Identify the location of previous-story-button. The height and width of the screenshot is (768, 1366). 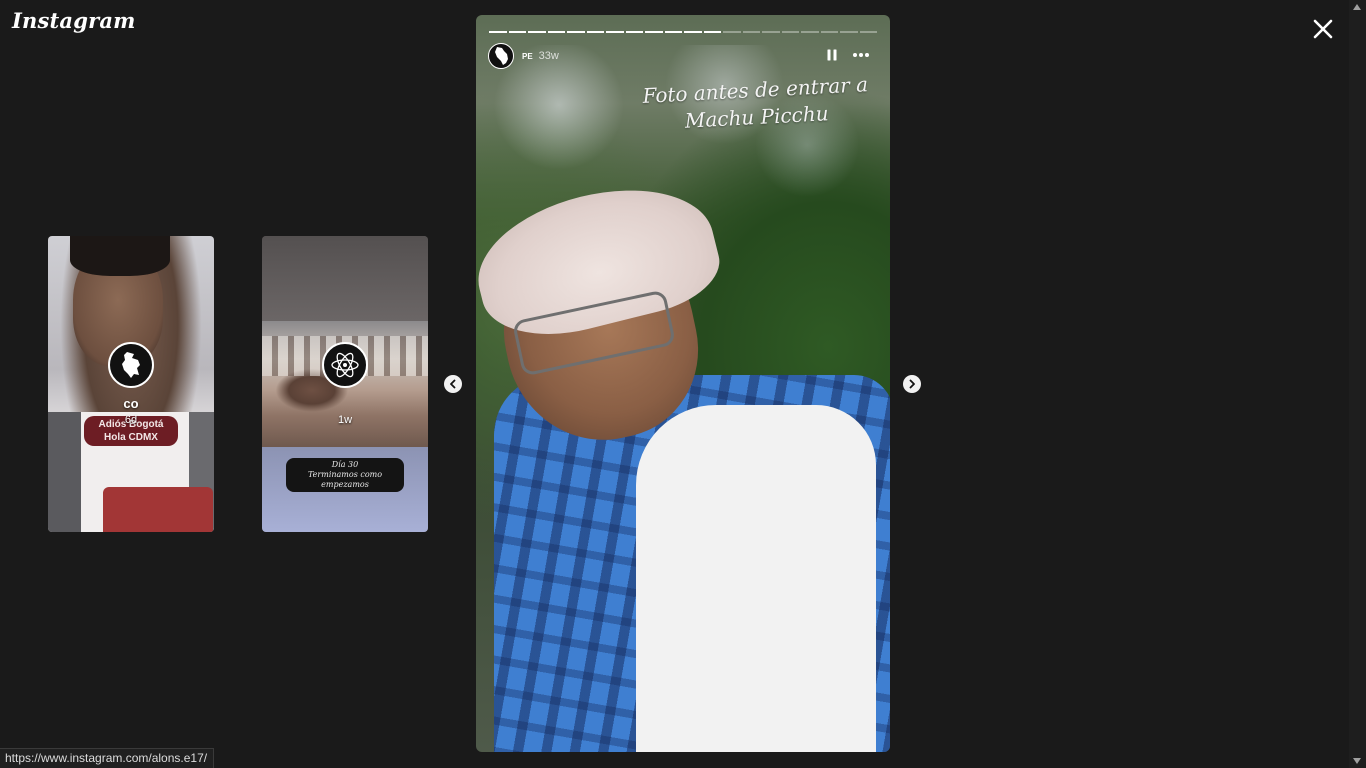
(453, 384).